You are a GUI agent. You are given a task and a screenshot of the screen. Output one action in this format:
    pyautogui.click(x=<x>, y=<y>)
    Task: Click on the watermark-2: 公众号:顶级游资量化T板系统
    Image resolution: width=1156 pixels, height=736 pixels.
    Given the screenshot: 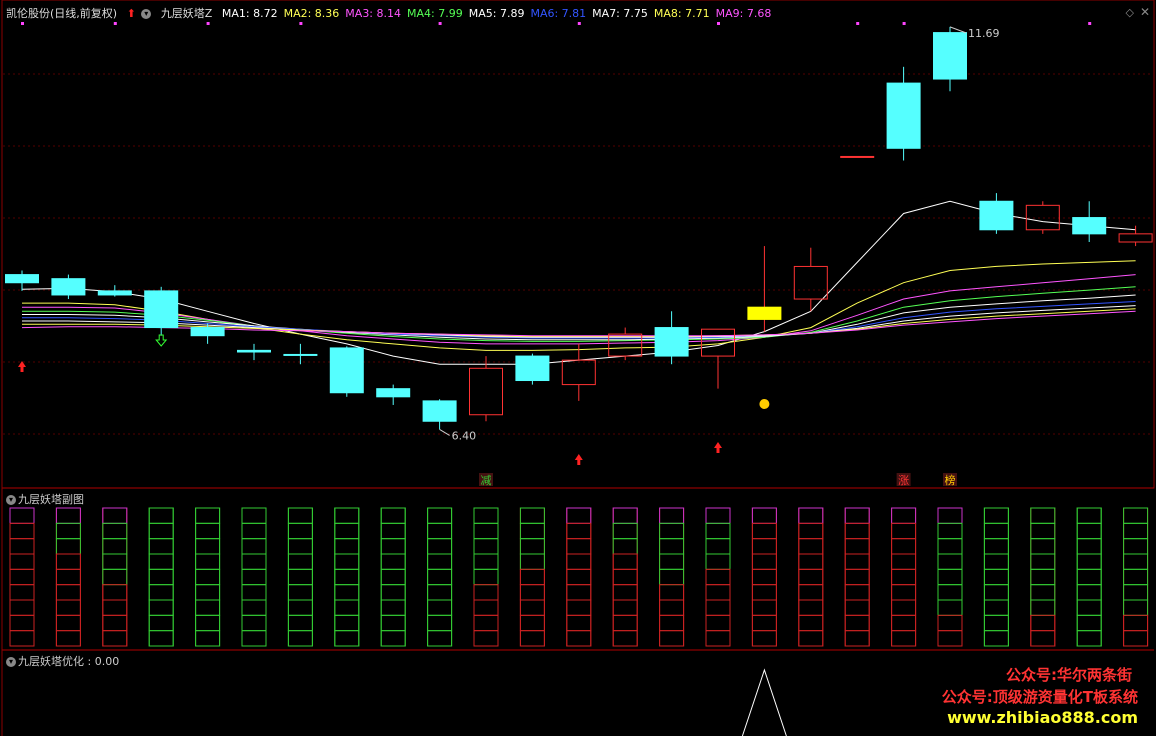 What is the action you would take?
    pyautogui.click(x=1039, y=697)
    